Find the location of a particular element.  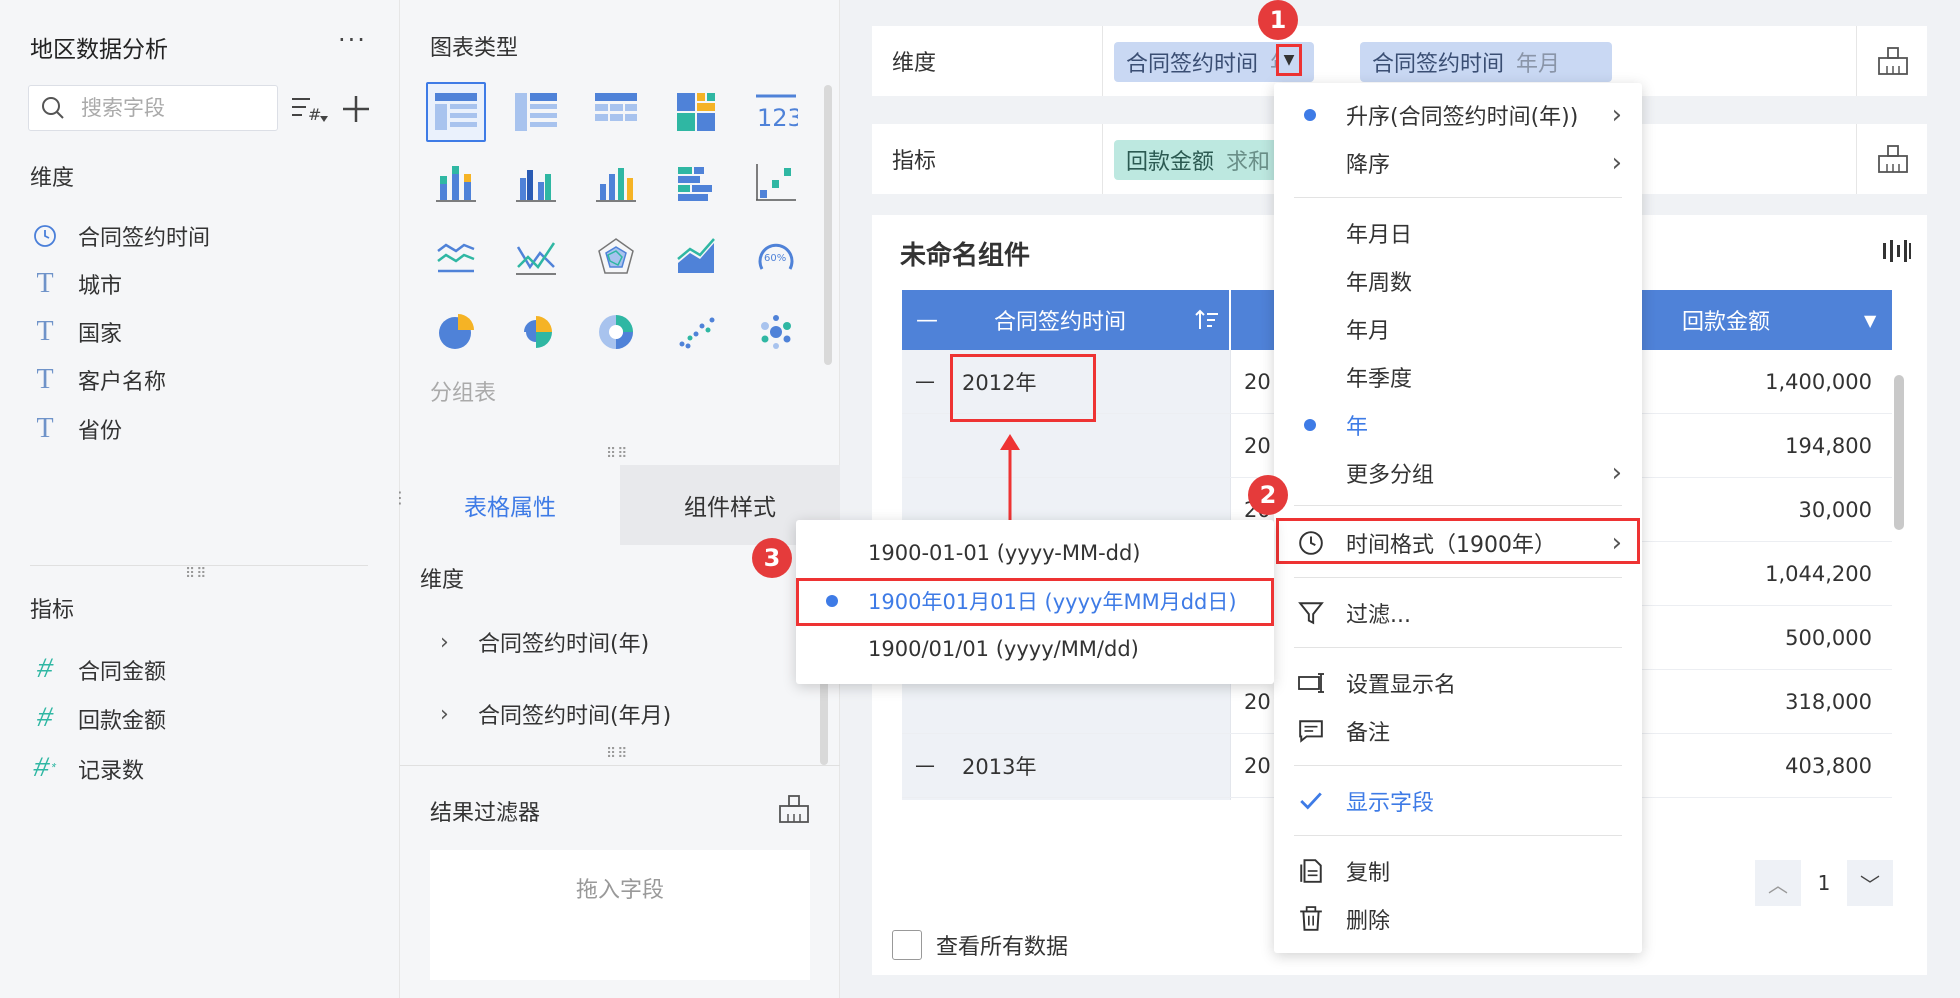

view-all-checkbox is located at coordinates (907, 945).